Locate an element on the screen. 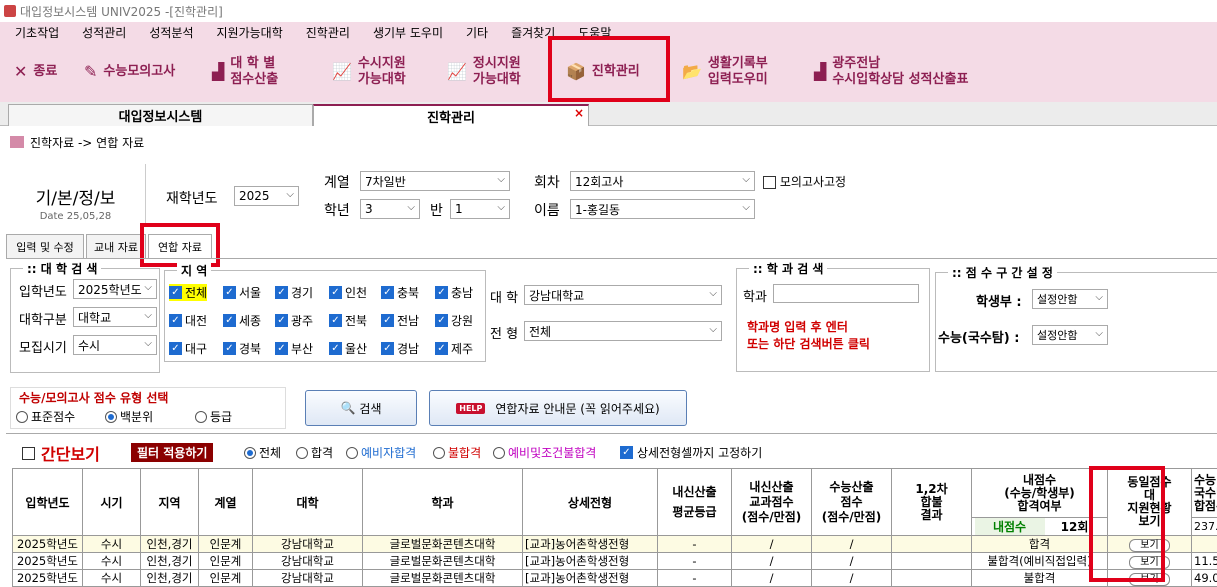 The height and width of the screenshot is (587, 1217). name-select: 1-홍길동⌵ is located at coordinates (662, 209).